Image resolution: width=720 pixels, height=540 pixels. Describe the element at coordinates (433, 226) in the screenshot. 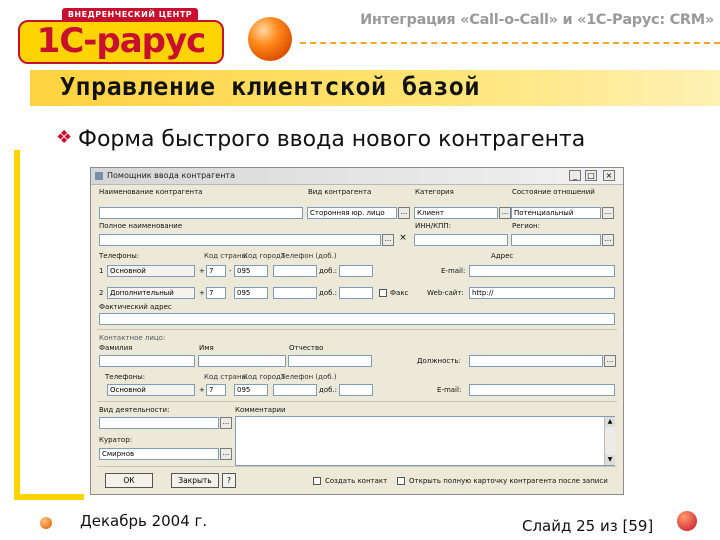

I see `inn-label: ИНН/КПП:` at that location.